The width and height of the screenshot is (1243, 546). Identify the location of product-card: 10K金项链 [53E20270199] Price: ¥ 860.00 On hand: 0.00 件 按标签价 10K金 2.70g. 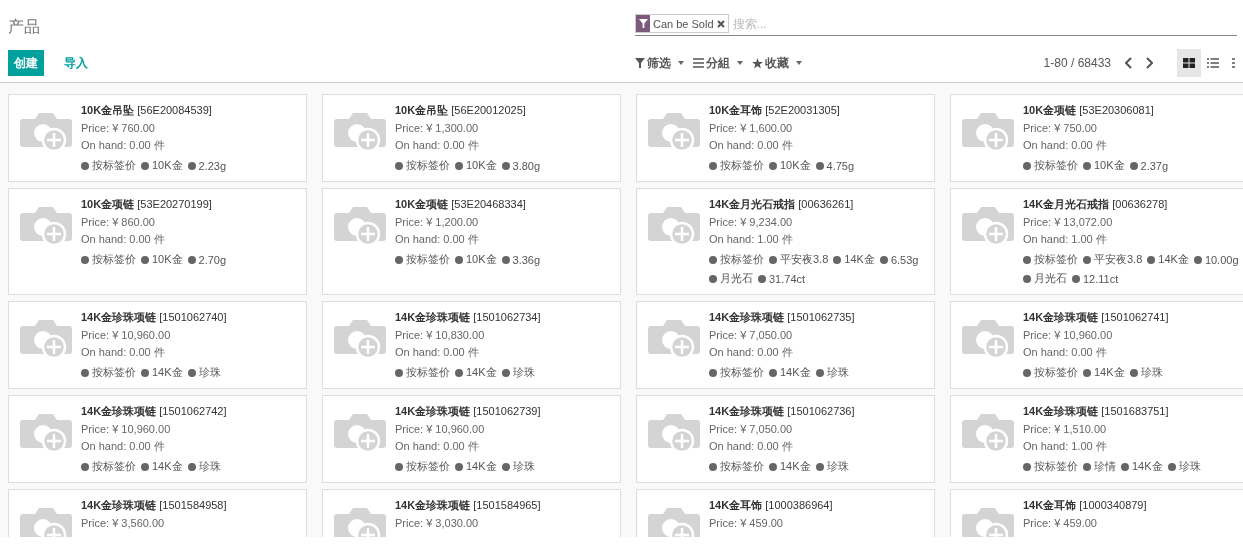
(157, 241).